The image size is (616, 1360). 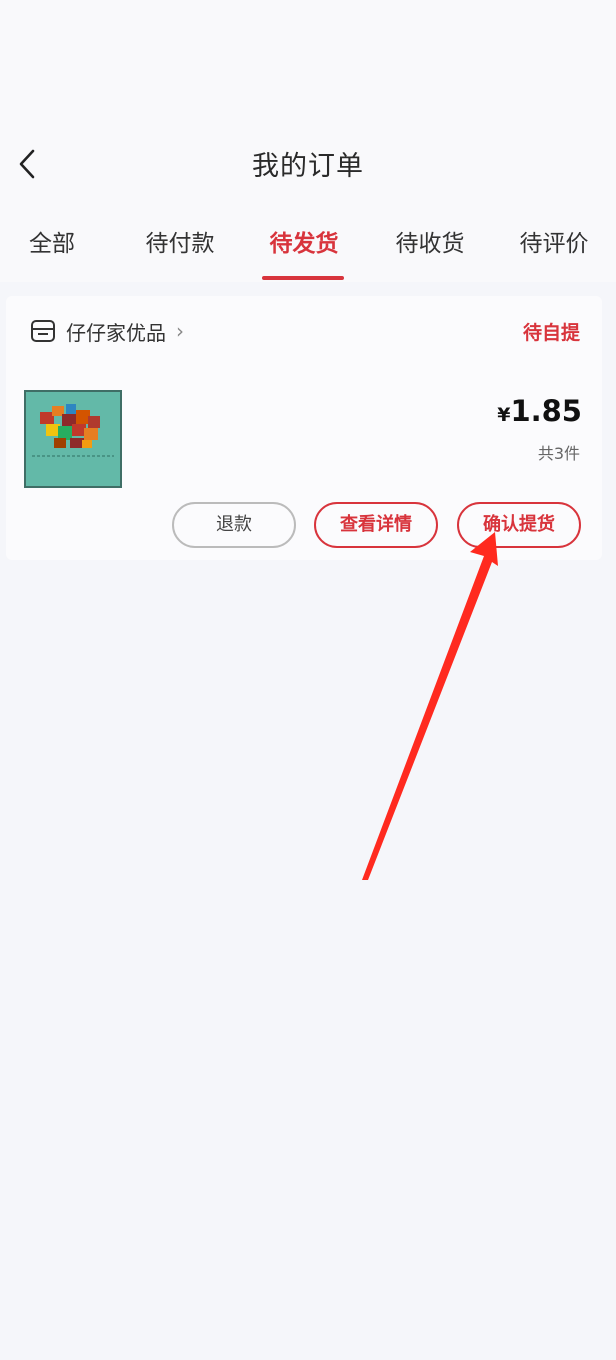 I want to click on shop-link: 仔仔家优品 ›, so click(x=107, y=331).